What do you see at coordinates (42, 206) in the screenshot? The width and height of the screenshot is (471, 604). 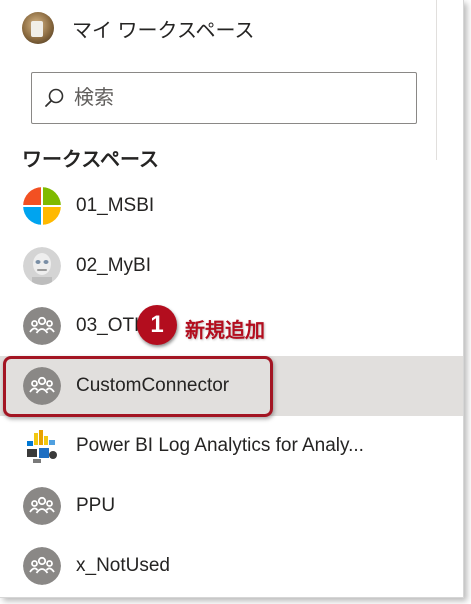 I see `four-square-logo-icon` at bounding box center [42, 206].